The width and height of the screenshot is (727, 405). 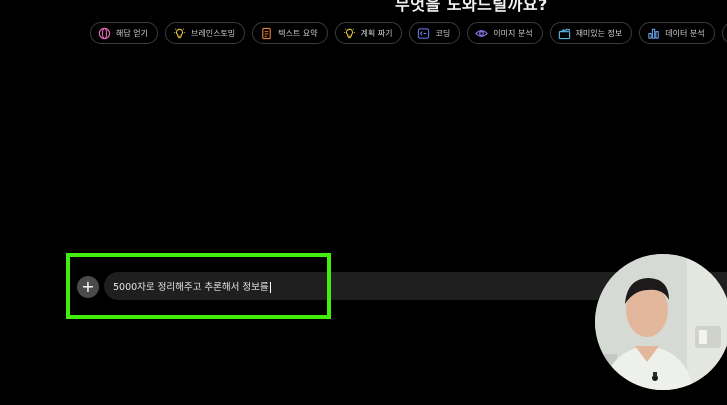 What do you see at coordinates (564, 33) in the screenshot?
I see `clapperboard-icon` at bounding box center [564, 33].